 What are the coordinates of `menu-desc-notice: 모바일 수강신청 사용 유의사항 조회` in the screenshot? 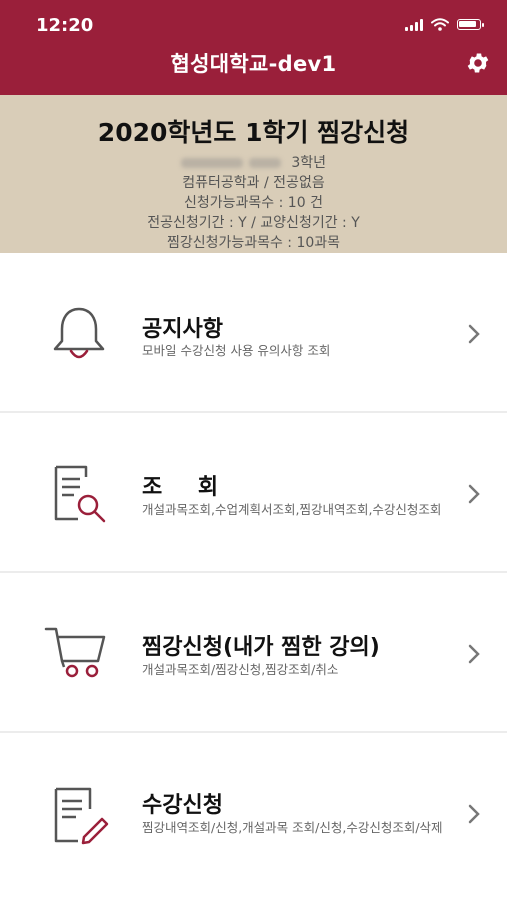 It's located at (236, 350).